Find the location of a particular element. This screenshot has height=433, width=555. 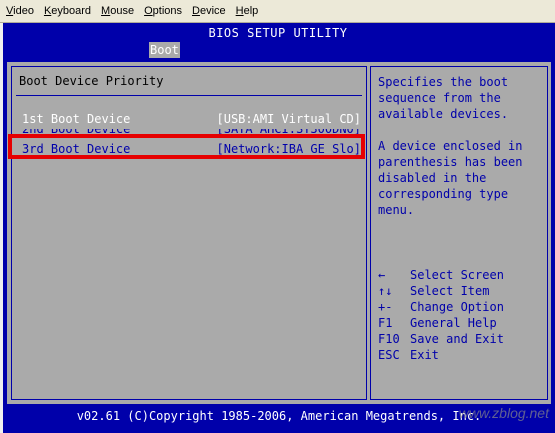

key-plus-minus: +- is located at coordinates (385, 307).